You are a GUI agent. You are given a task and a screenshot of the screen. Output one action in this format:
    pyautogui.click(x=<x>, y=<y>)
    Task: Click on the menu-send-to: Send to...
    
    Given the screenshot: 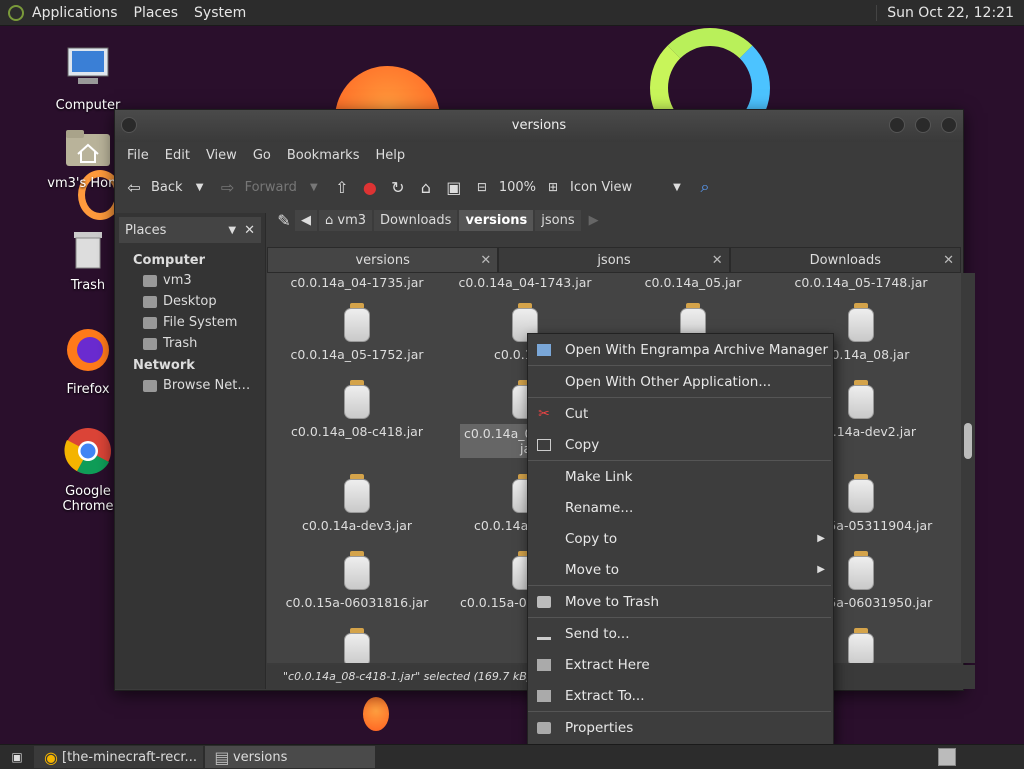 What is the action you would take?
    pyautogui.click(x=680, y=633)
    